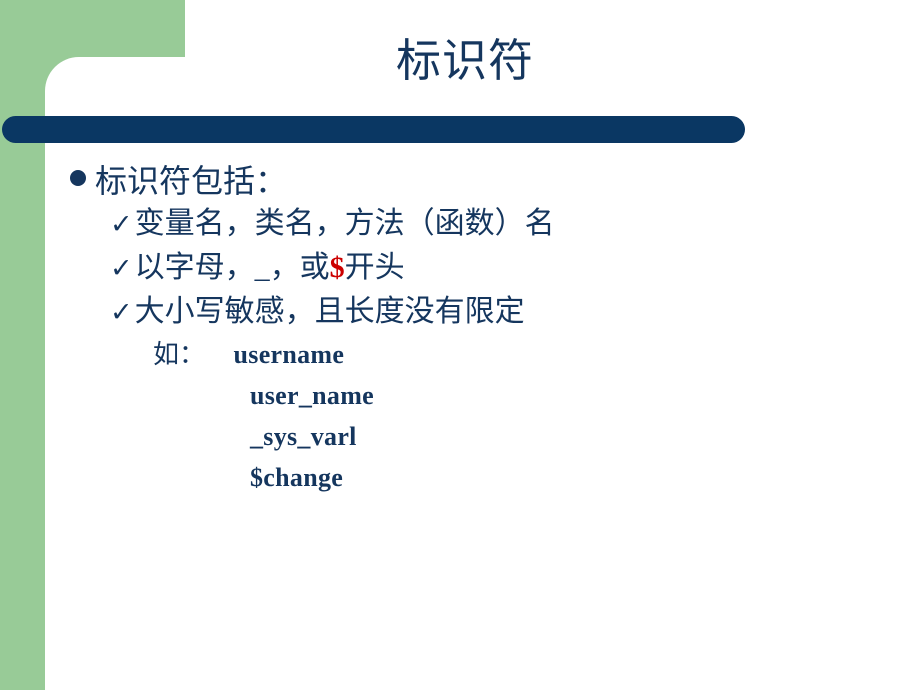 This screenshot has width=920, height=690. What do you see at coordinates (329, 311) in the screenshot?
I see `bullet-level2-label-3: 大小写敏感，且长度没有限定` at bounding box center [329, 311].